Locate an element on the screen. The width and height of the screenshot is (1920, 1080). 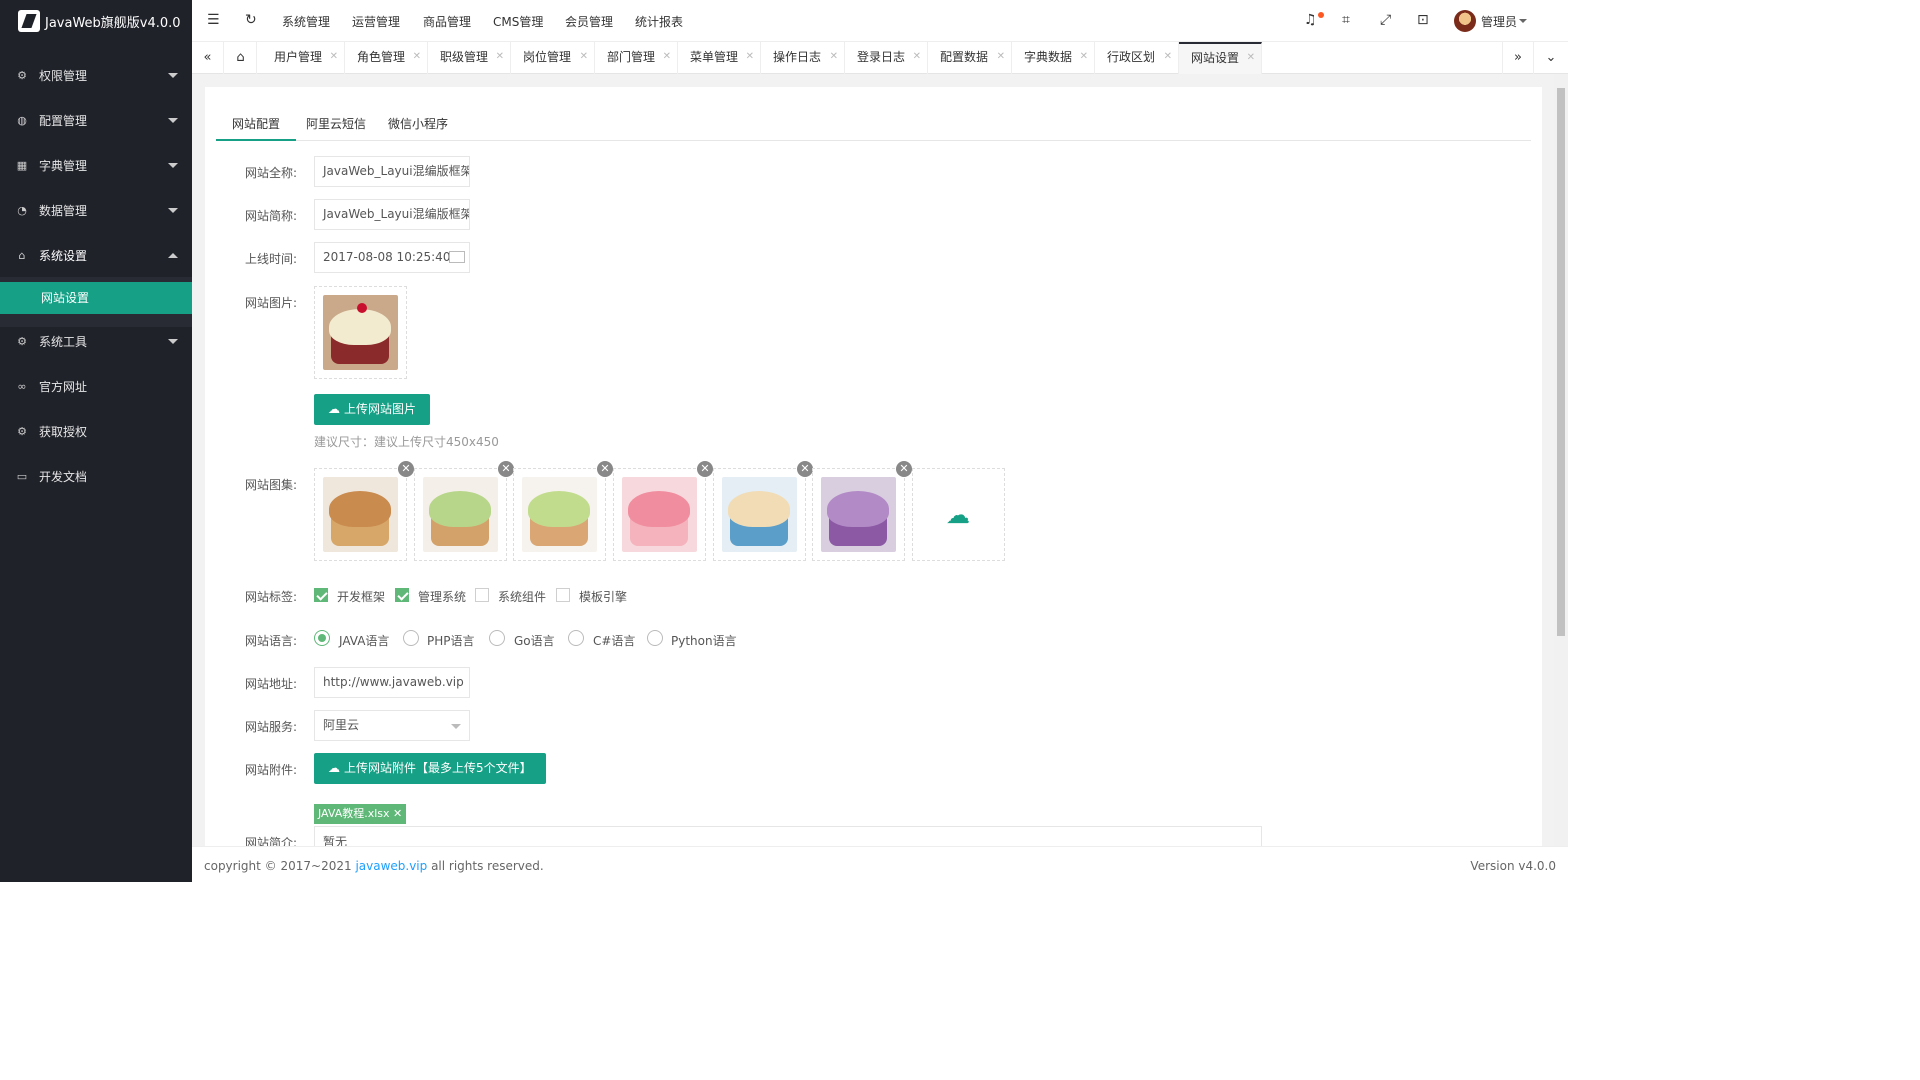
tab-regions: 行政区划 ✕ is located at coordinates (1137, 58).